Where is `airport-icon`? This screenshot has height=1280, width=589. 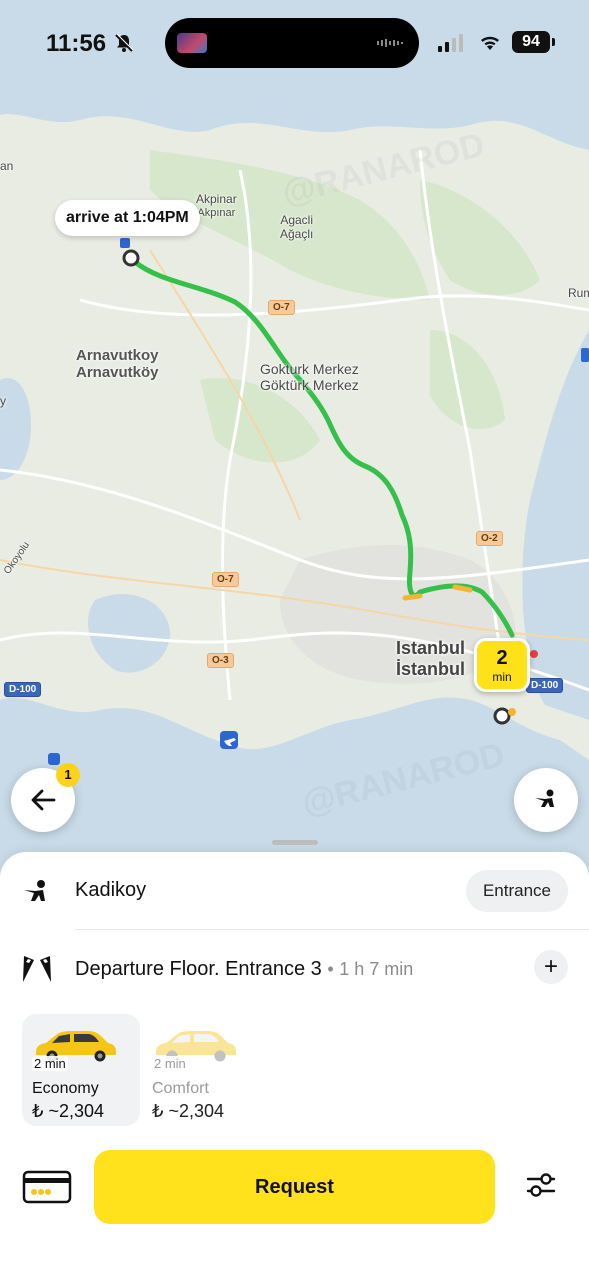
airport-icon is located at coordinates (229, 740).